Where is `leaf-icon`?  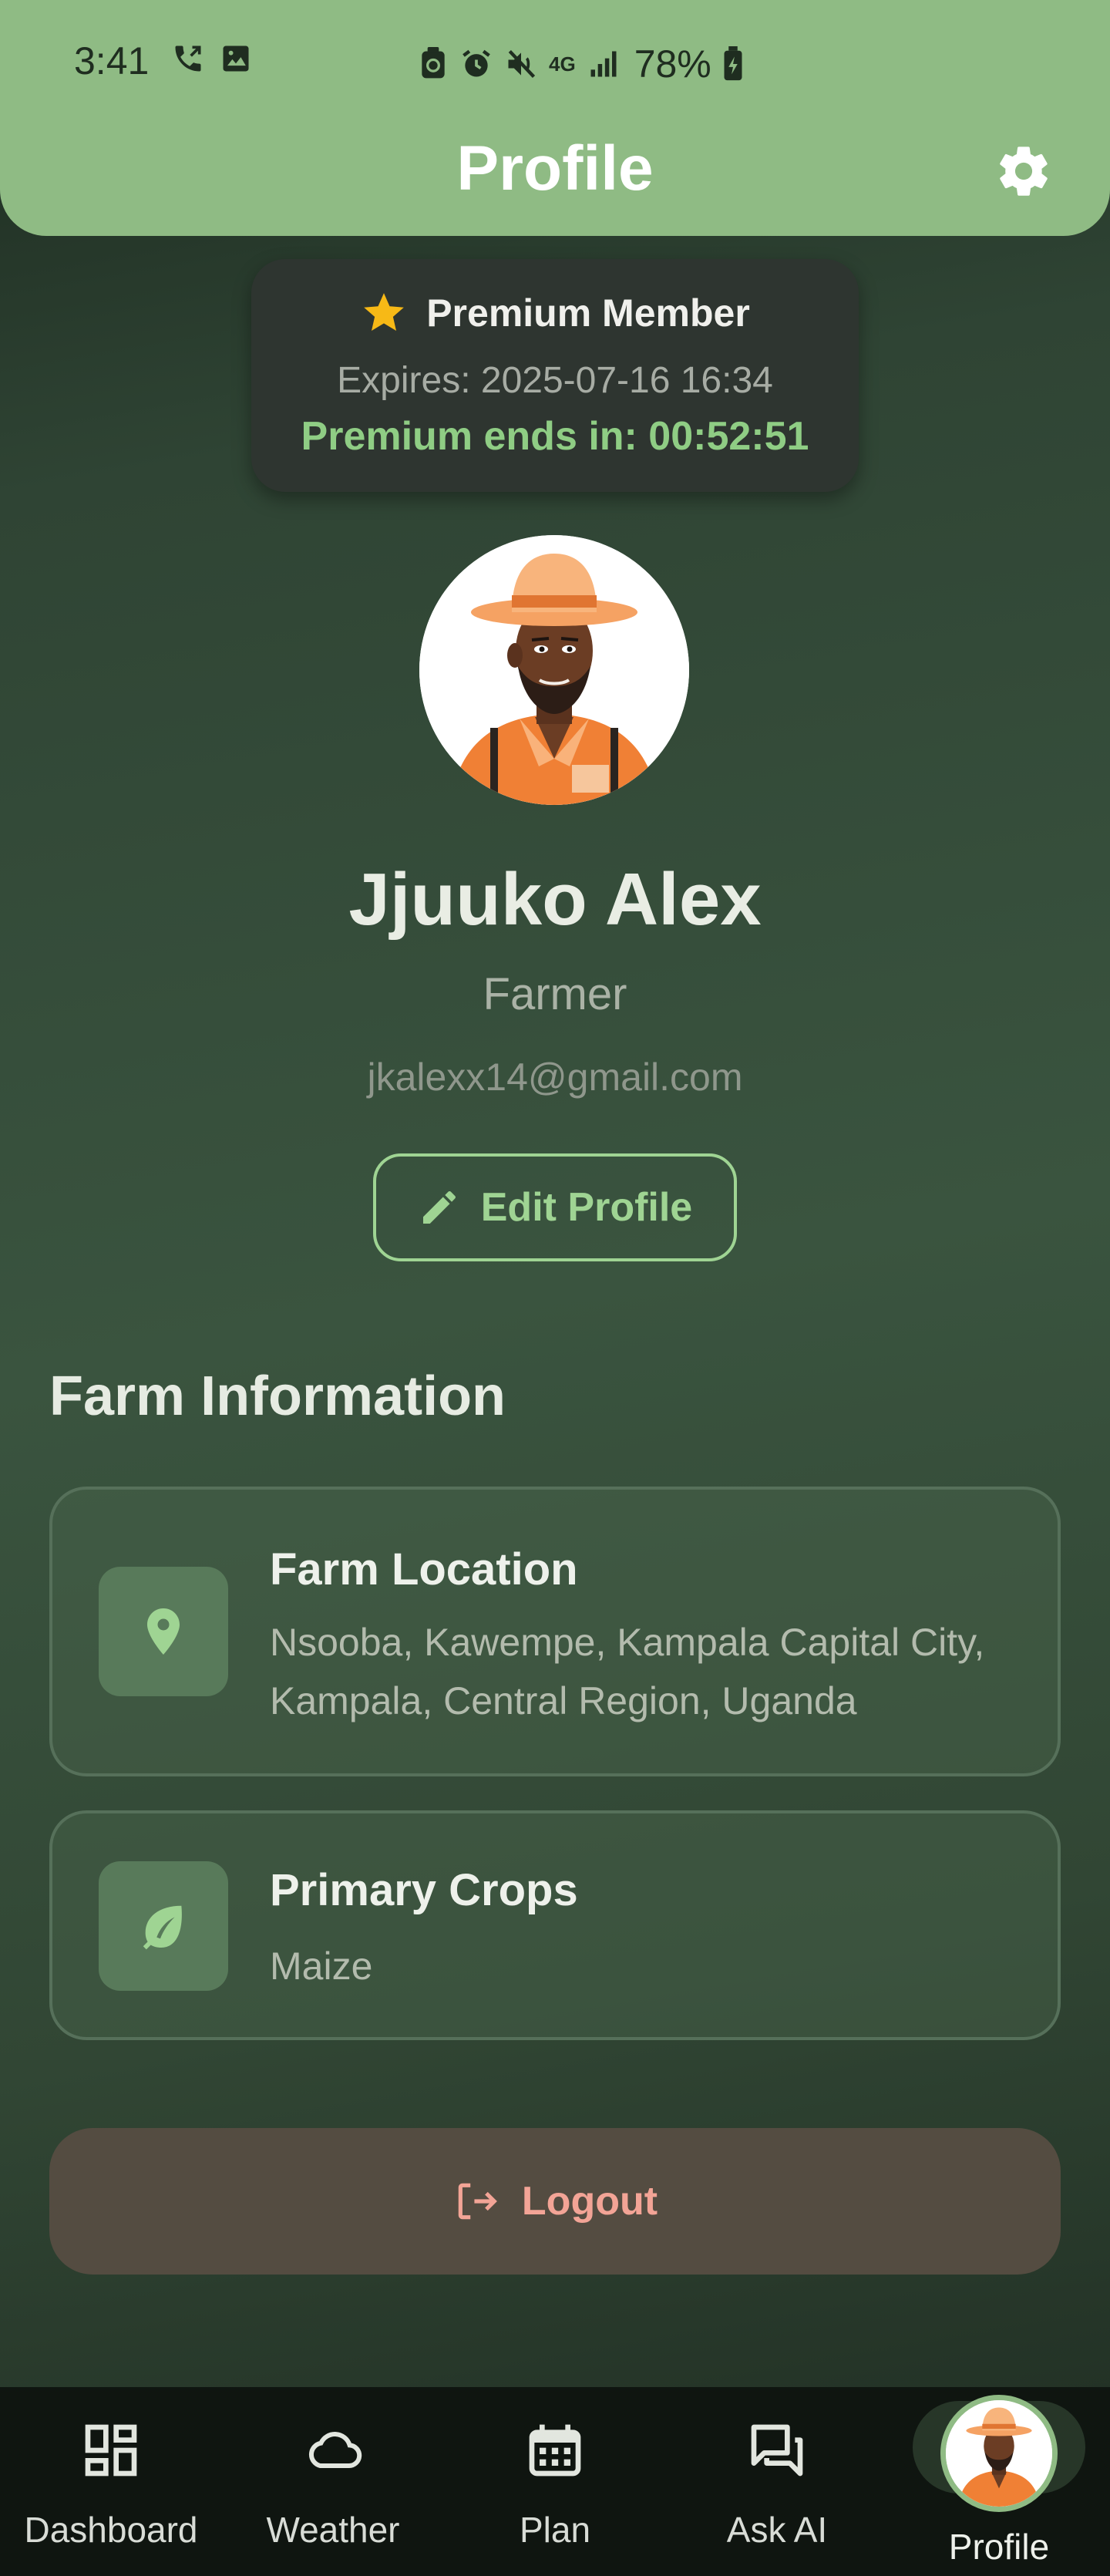 leaf-icon is located at coordinates (163, 1928).